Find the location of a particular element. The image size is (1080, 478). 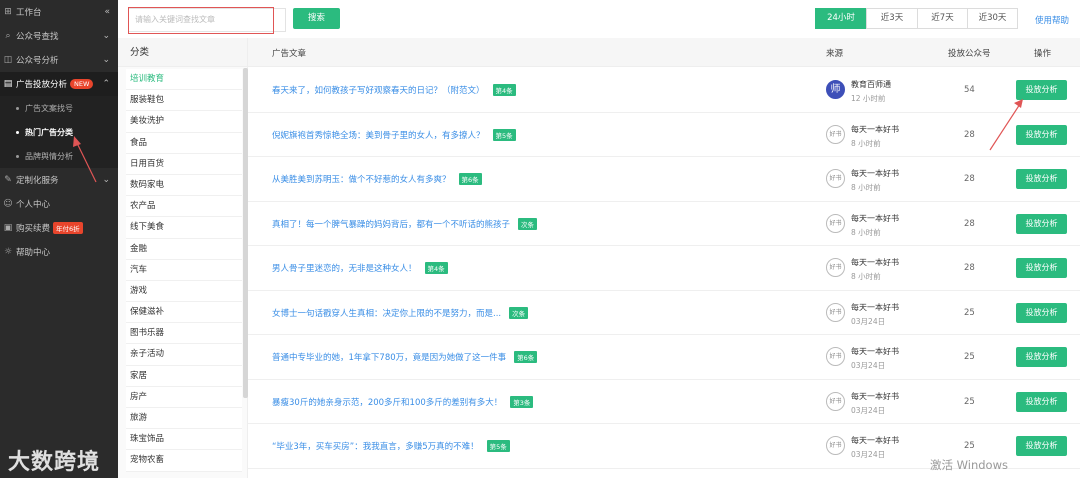

article-title: 从美胜美到苏明玉：做个不好惹的女人有多爽？ is located at coordinates (361, 180).